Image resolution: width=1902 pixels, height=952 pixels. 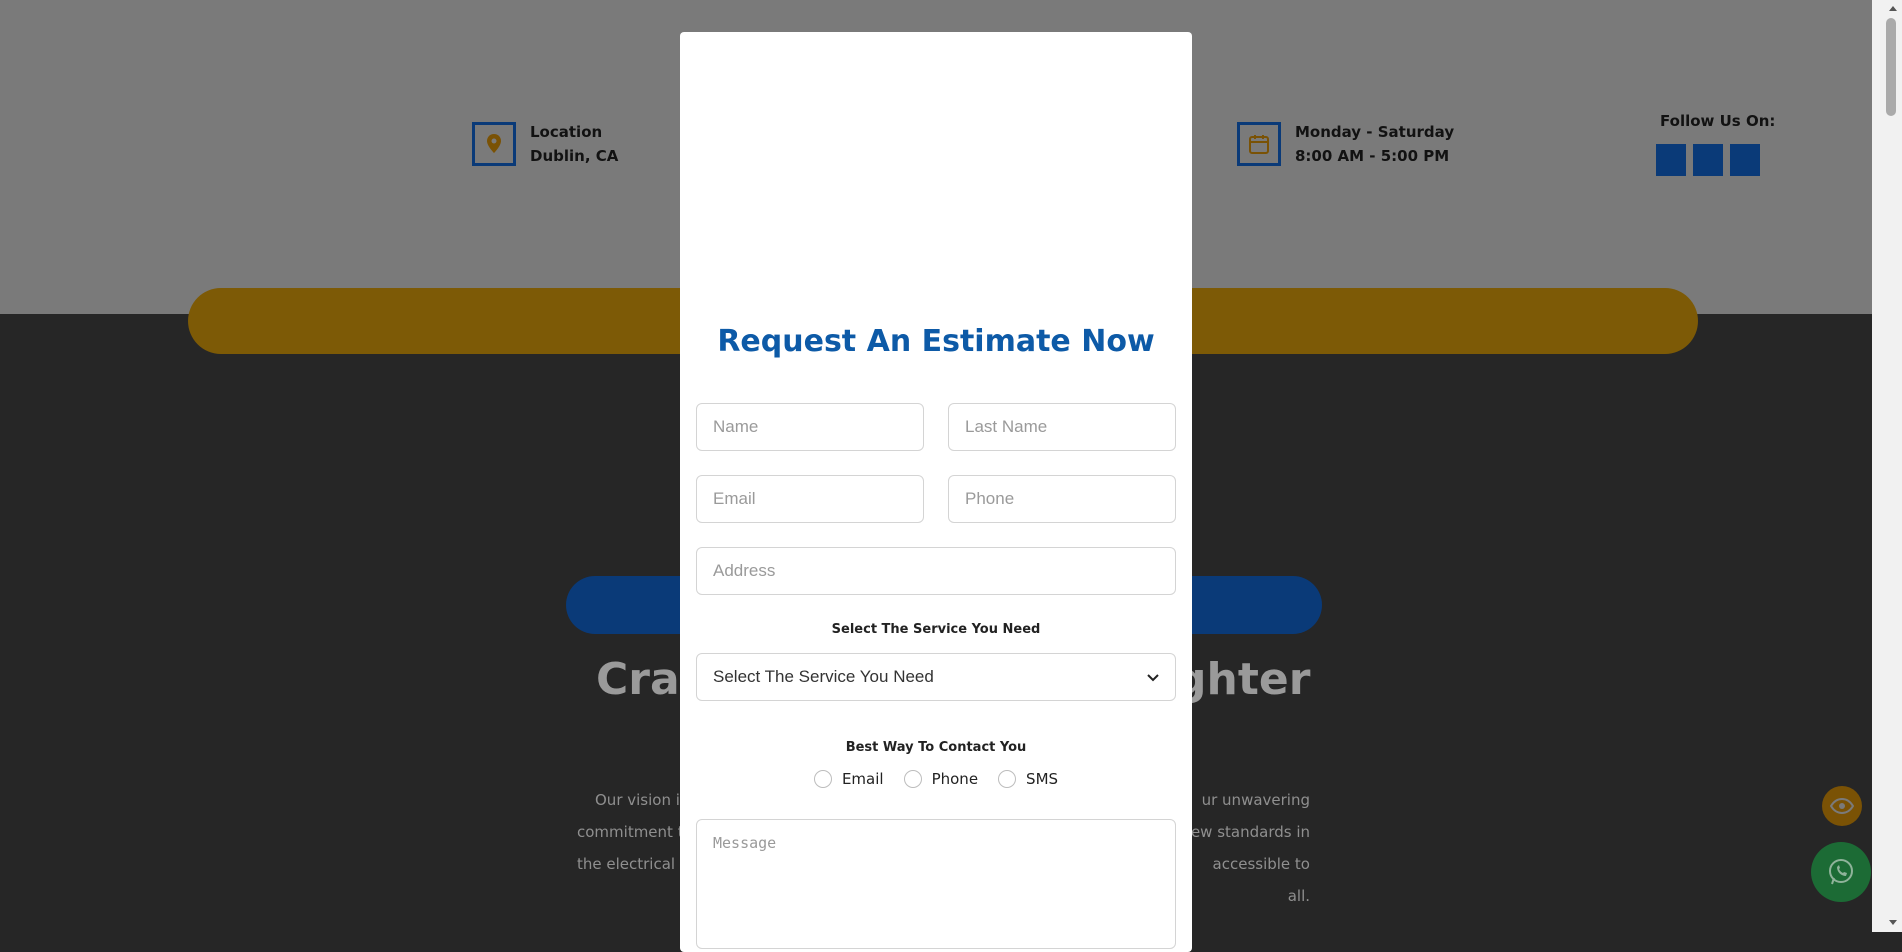 I want to click on social-linkedin-icon, so click(x=1745, y=160).